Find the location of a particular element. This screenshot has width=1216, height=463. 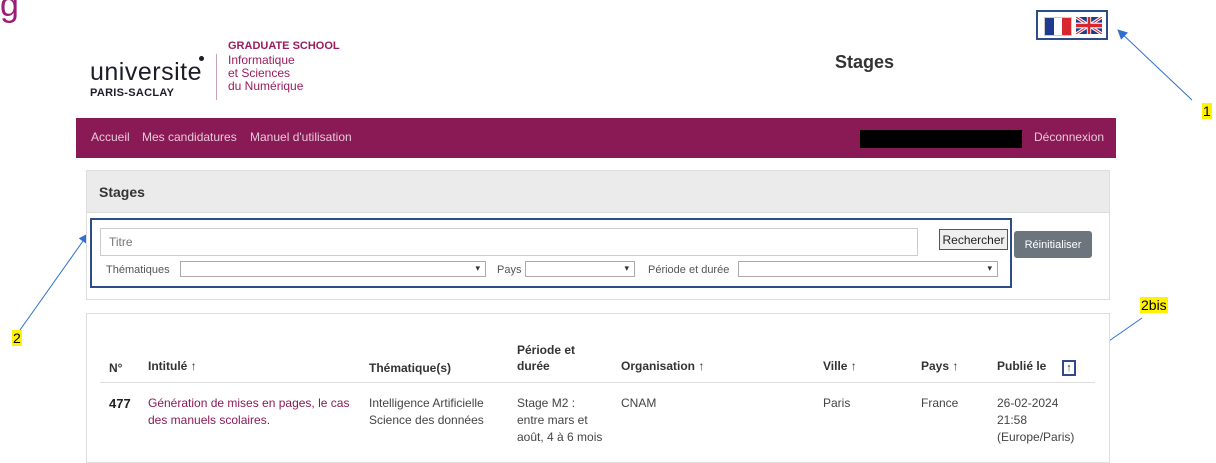

row-periode-1: Stage M2 : is located at coordinates (546, 403).